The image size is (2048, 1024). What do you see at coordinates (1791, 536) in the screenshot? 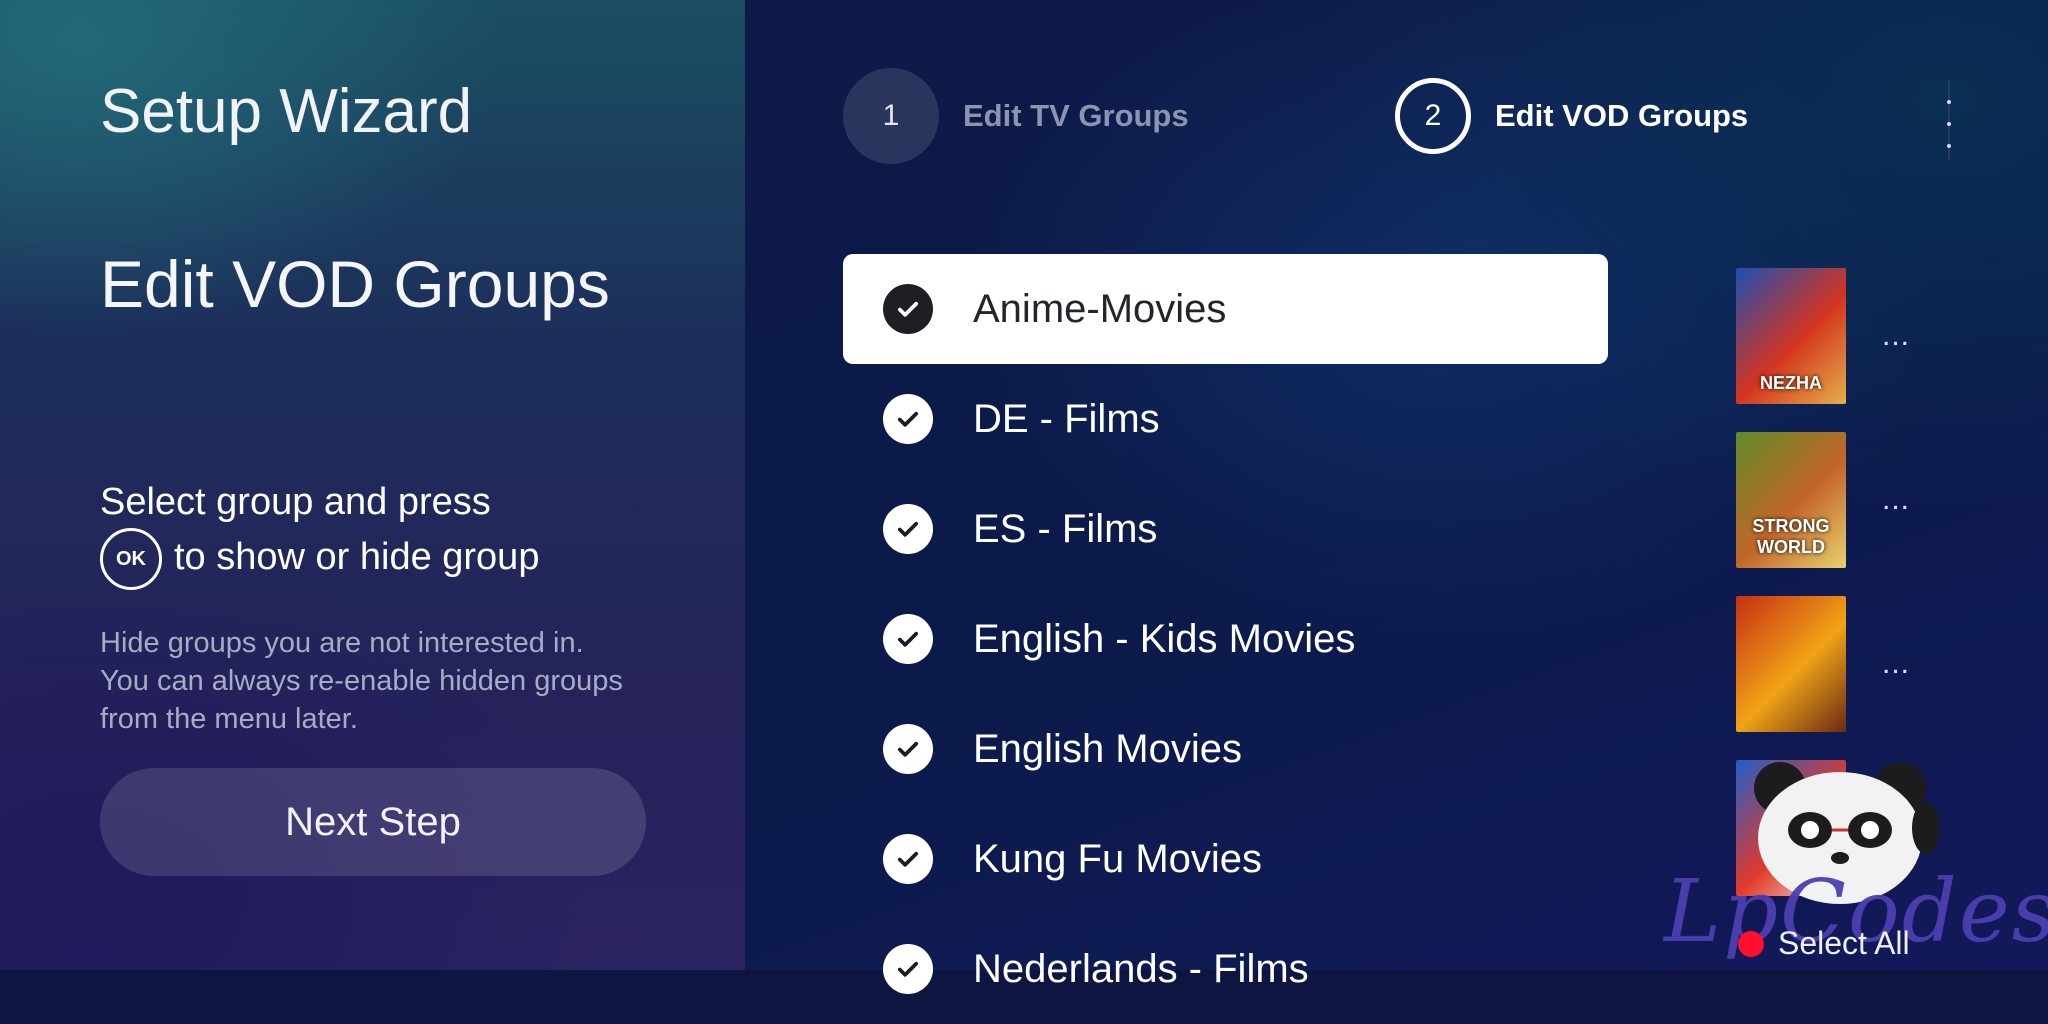
I see `poster-title: STRONG WORLD` at bounding box center [1791, 536].